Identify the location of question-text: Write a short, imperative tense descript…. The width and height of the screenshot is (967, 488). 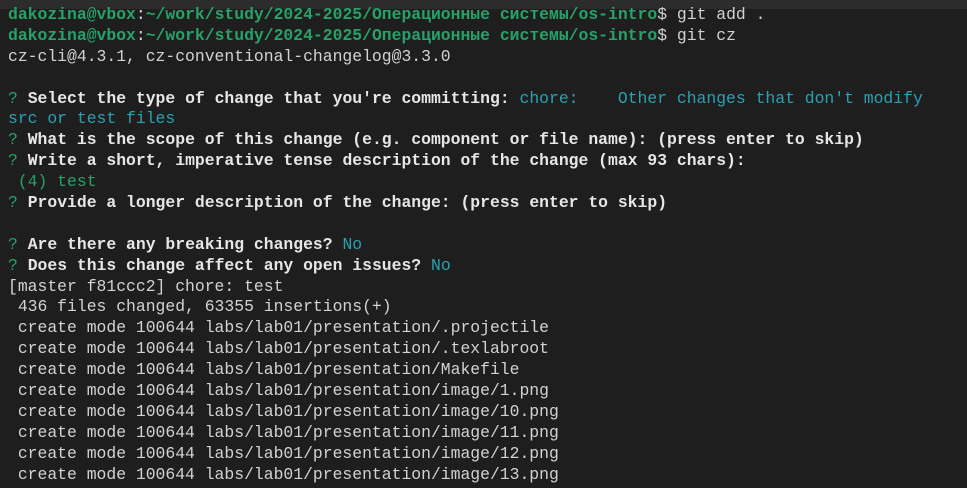
(386, 161).